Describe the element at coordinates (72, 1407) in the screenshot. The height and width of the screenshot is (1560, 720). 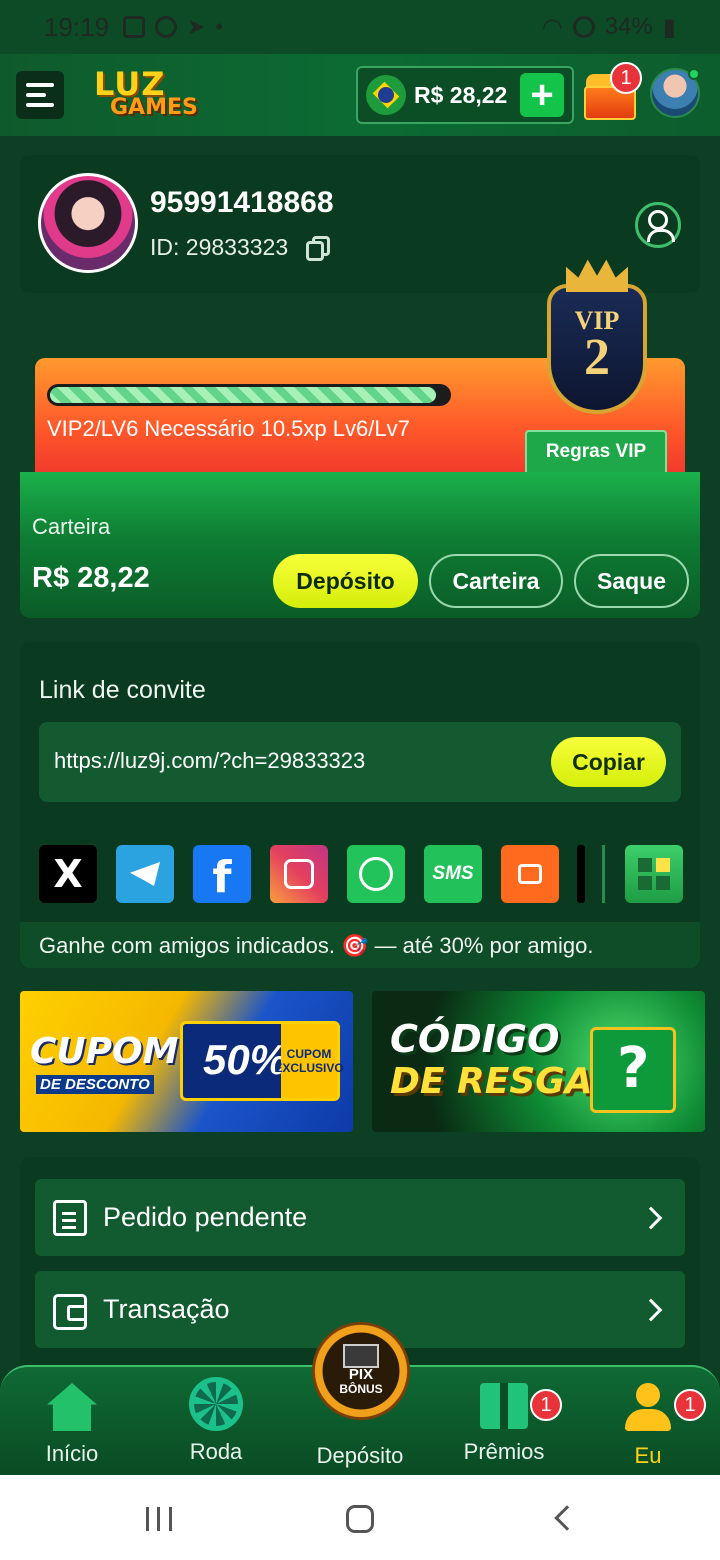
I see `home-icon` at that location.